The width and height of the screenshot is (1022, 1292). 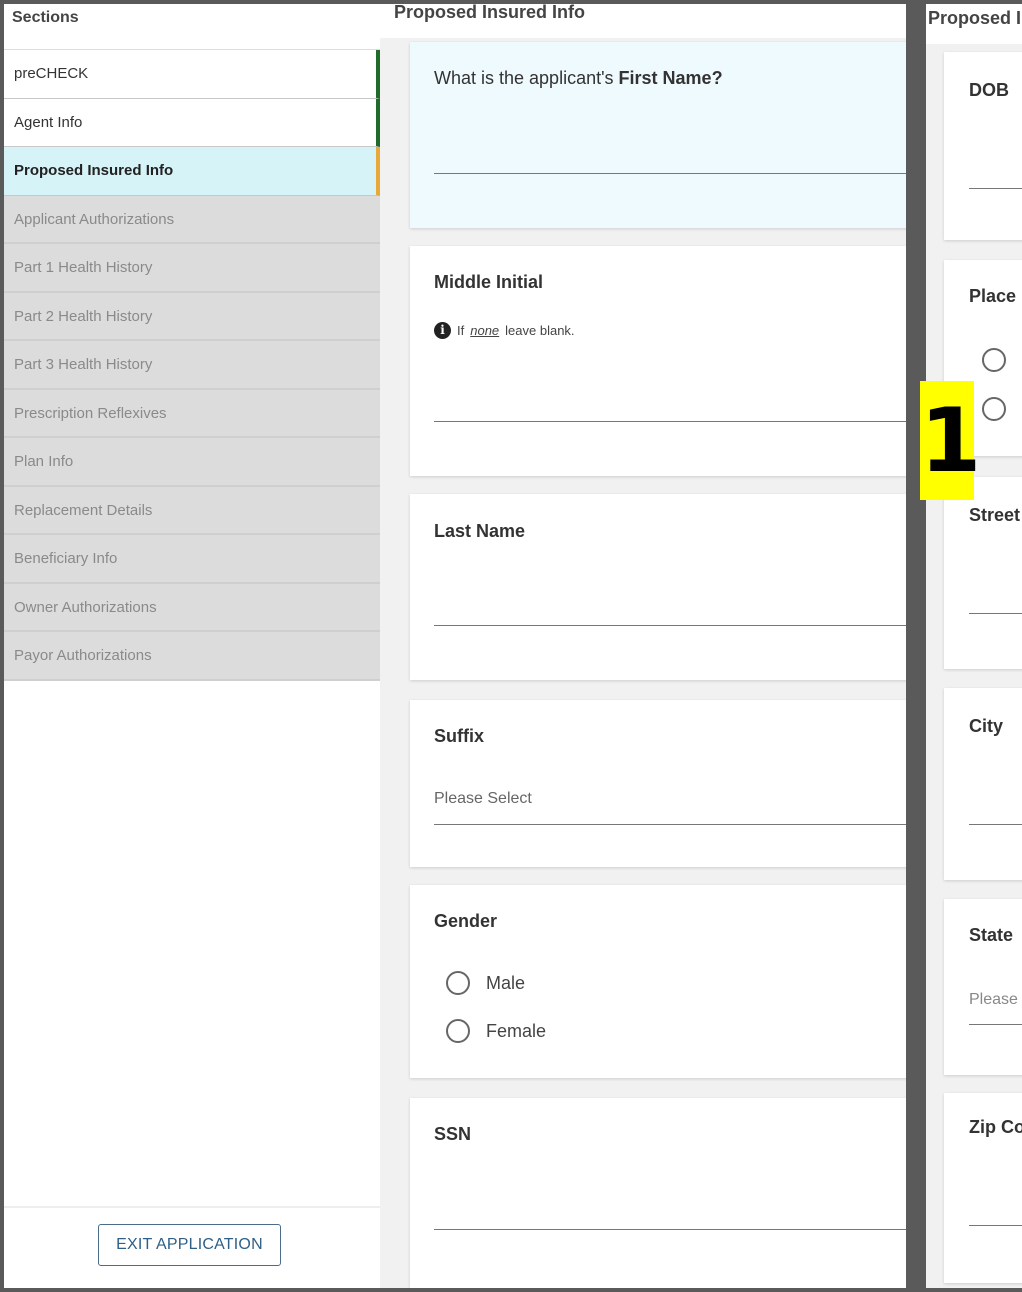 I want to click on state-card: State Please, so click(x=983, y=987).